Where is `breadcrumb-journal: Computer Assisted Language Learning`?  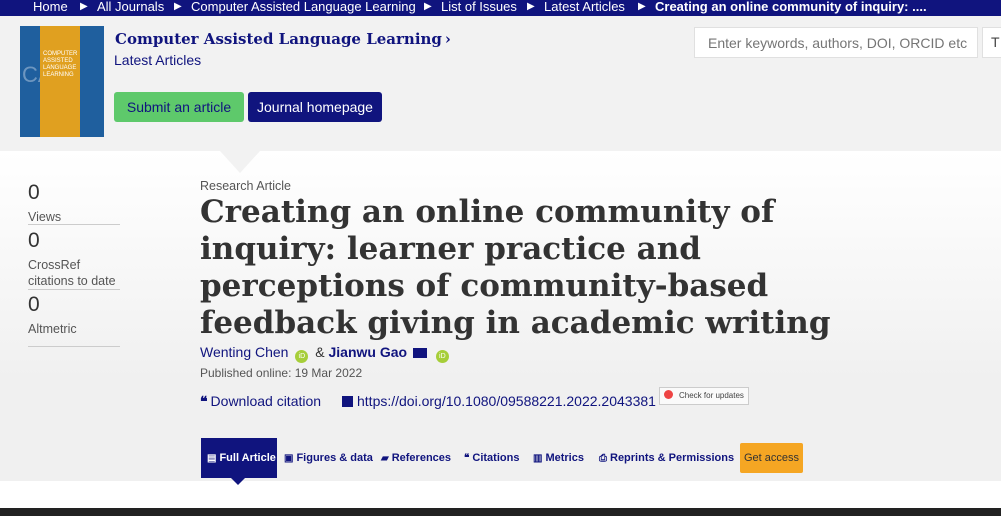 breadcrumb-journal: Computer Assisted Language Learning is located at coordinates (303, 7).